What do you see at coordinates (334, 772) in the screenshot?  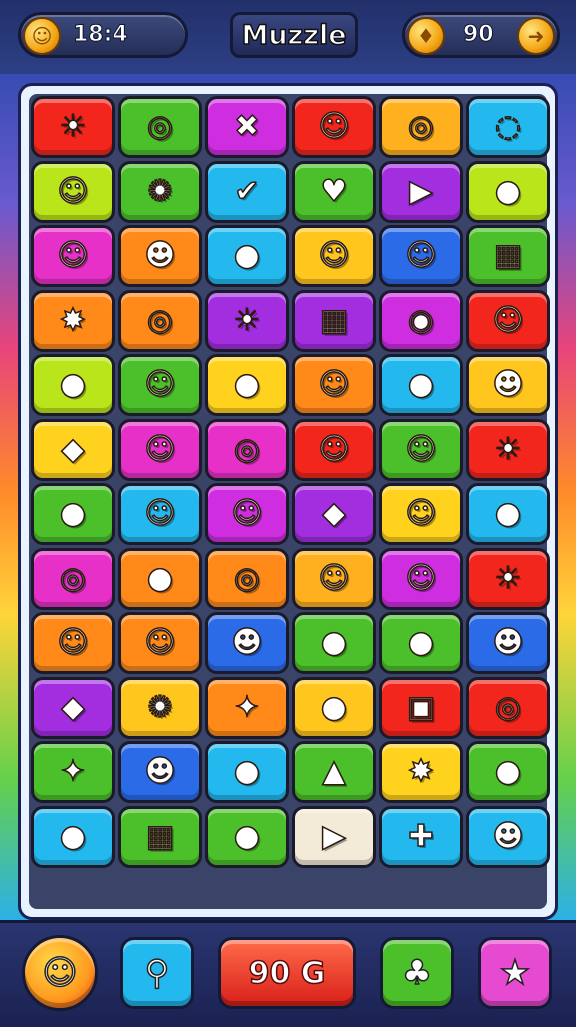 I see `board-tile: ▲` at bounding box center [334, 772].